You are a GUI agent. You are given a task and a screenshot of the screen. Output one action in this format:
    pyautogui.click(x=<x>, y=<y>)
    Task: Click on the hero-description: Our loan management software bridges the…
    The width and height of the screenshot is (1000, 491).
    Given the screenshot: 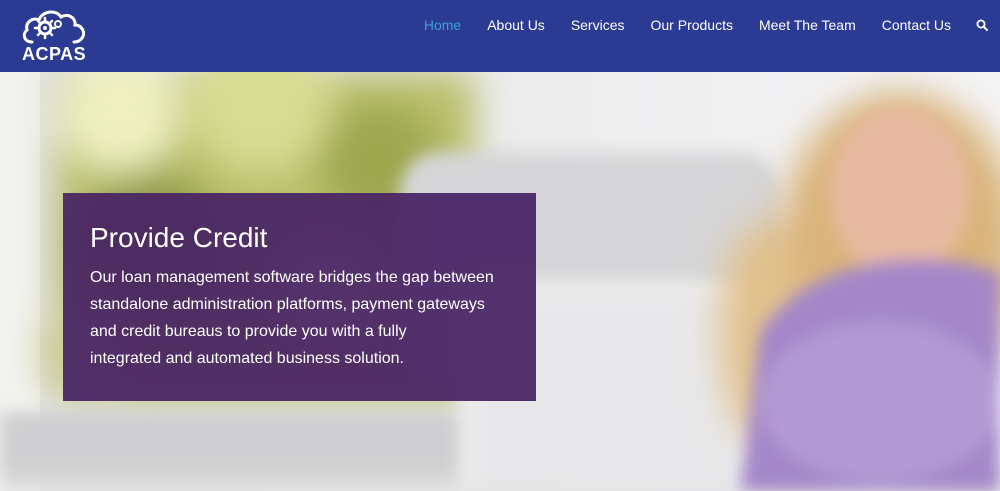 What is the action you would take?
    pyautogui.click(x=305, y=318)
    